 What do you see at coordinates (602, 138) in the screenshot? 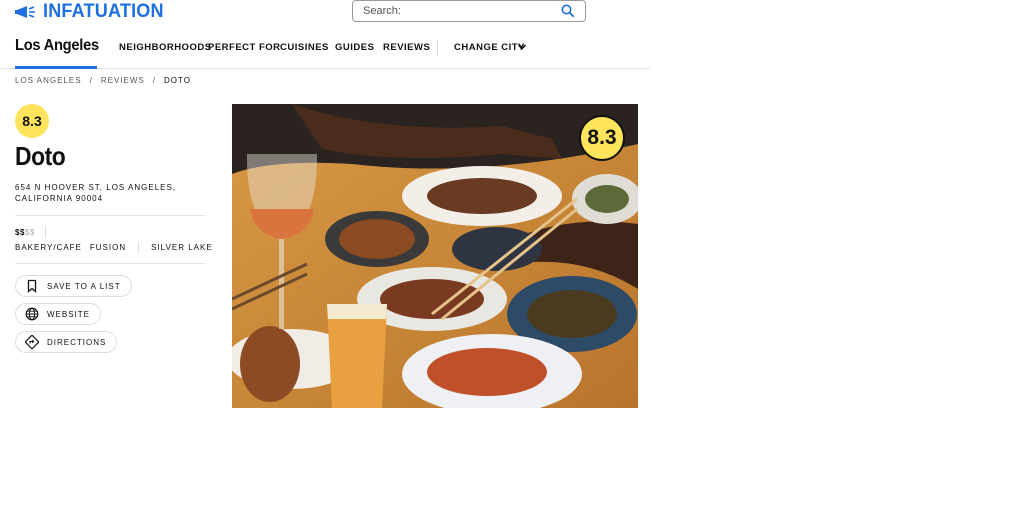
I see `photo-rating-badge: 8.3` at bounding box center [602, 138].